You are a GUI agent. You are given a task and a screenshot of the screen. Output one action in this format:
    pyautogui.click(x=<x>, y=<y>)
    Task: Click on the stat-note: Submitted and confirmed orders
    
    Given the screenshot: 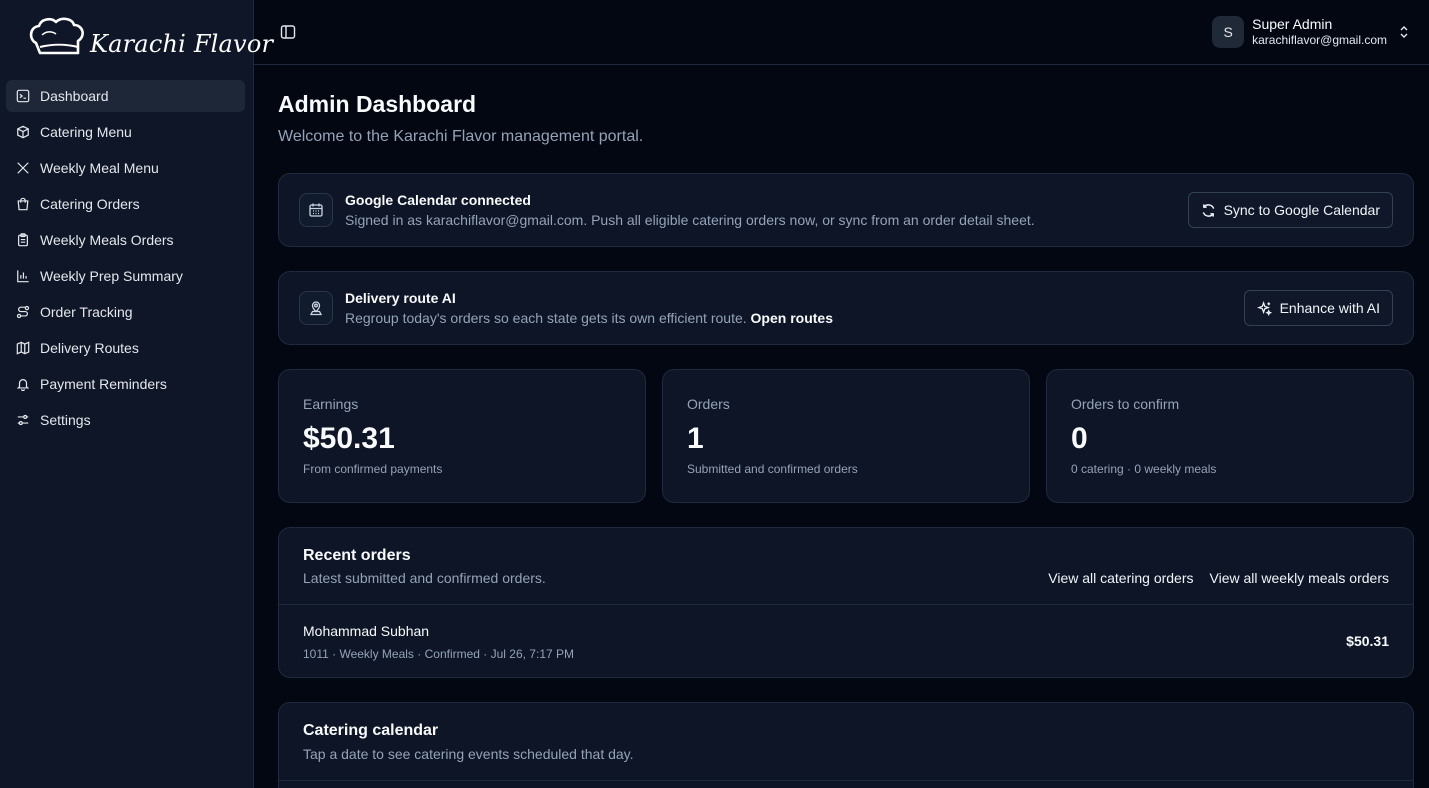 What is the action you would take?
    pyautogui.click(x=772, y=469)
    